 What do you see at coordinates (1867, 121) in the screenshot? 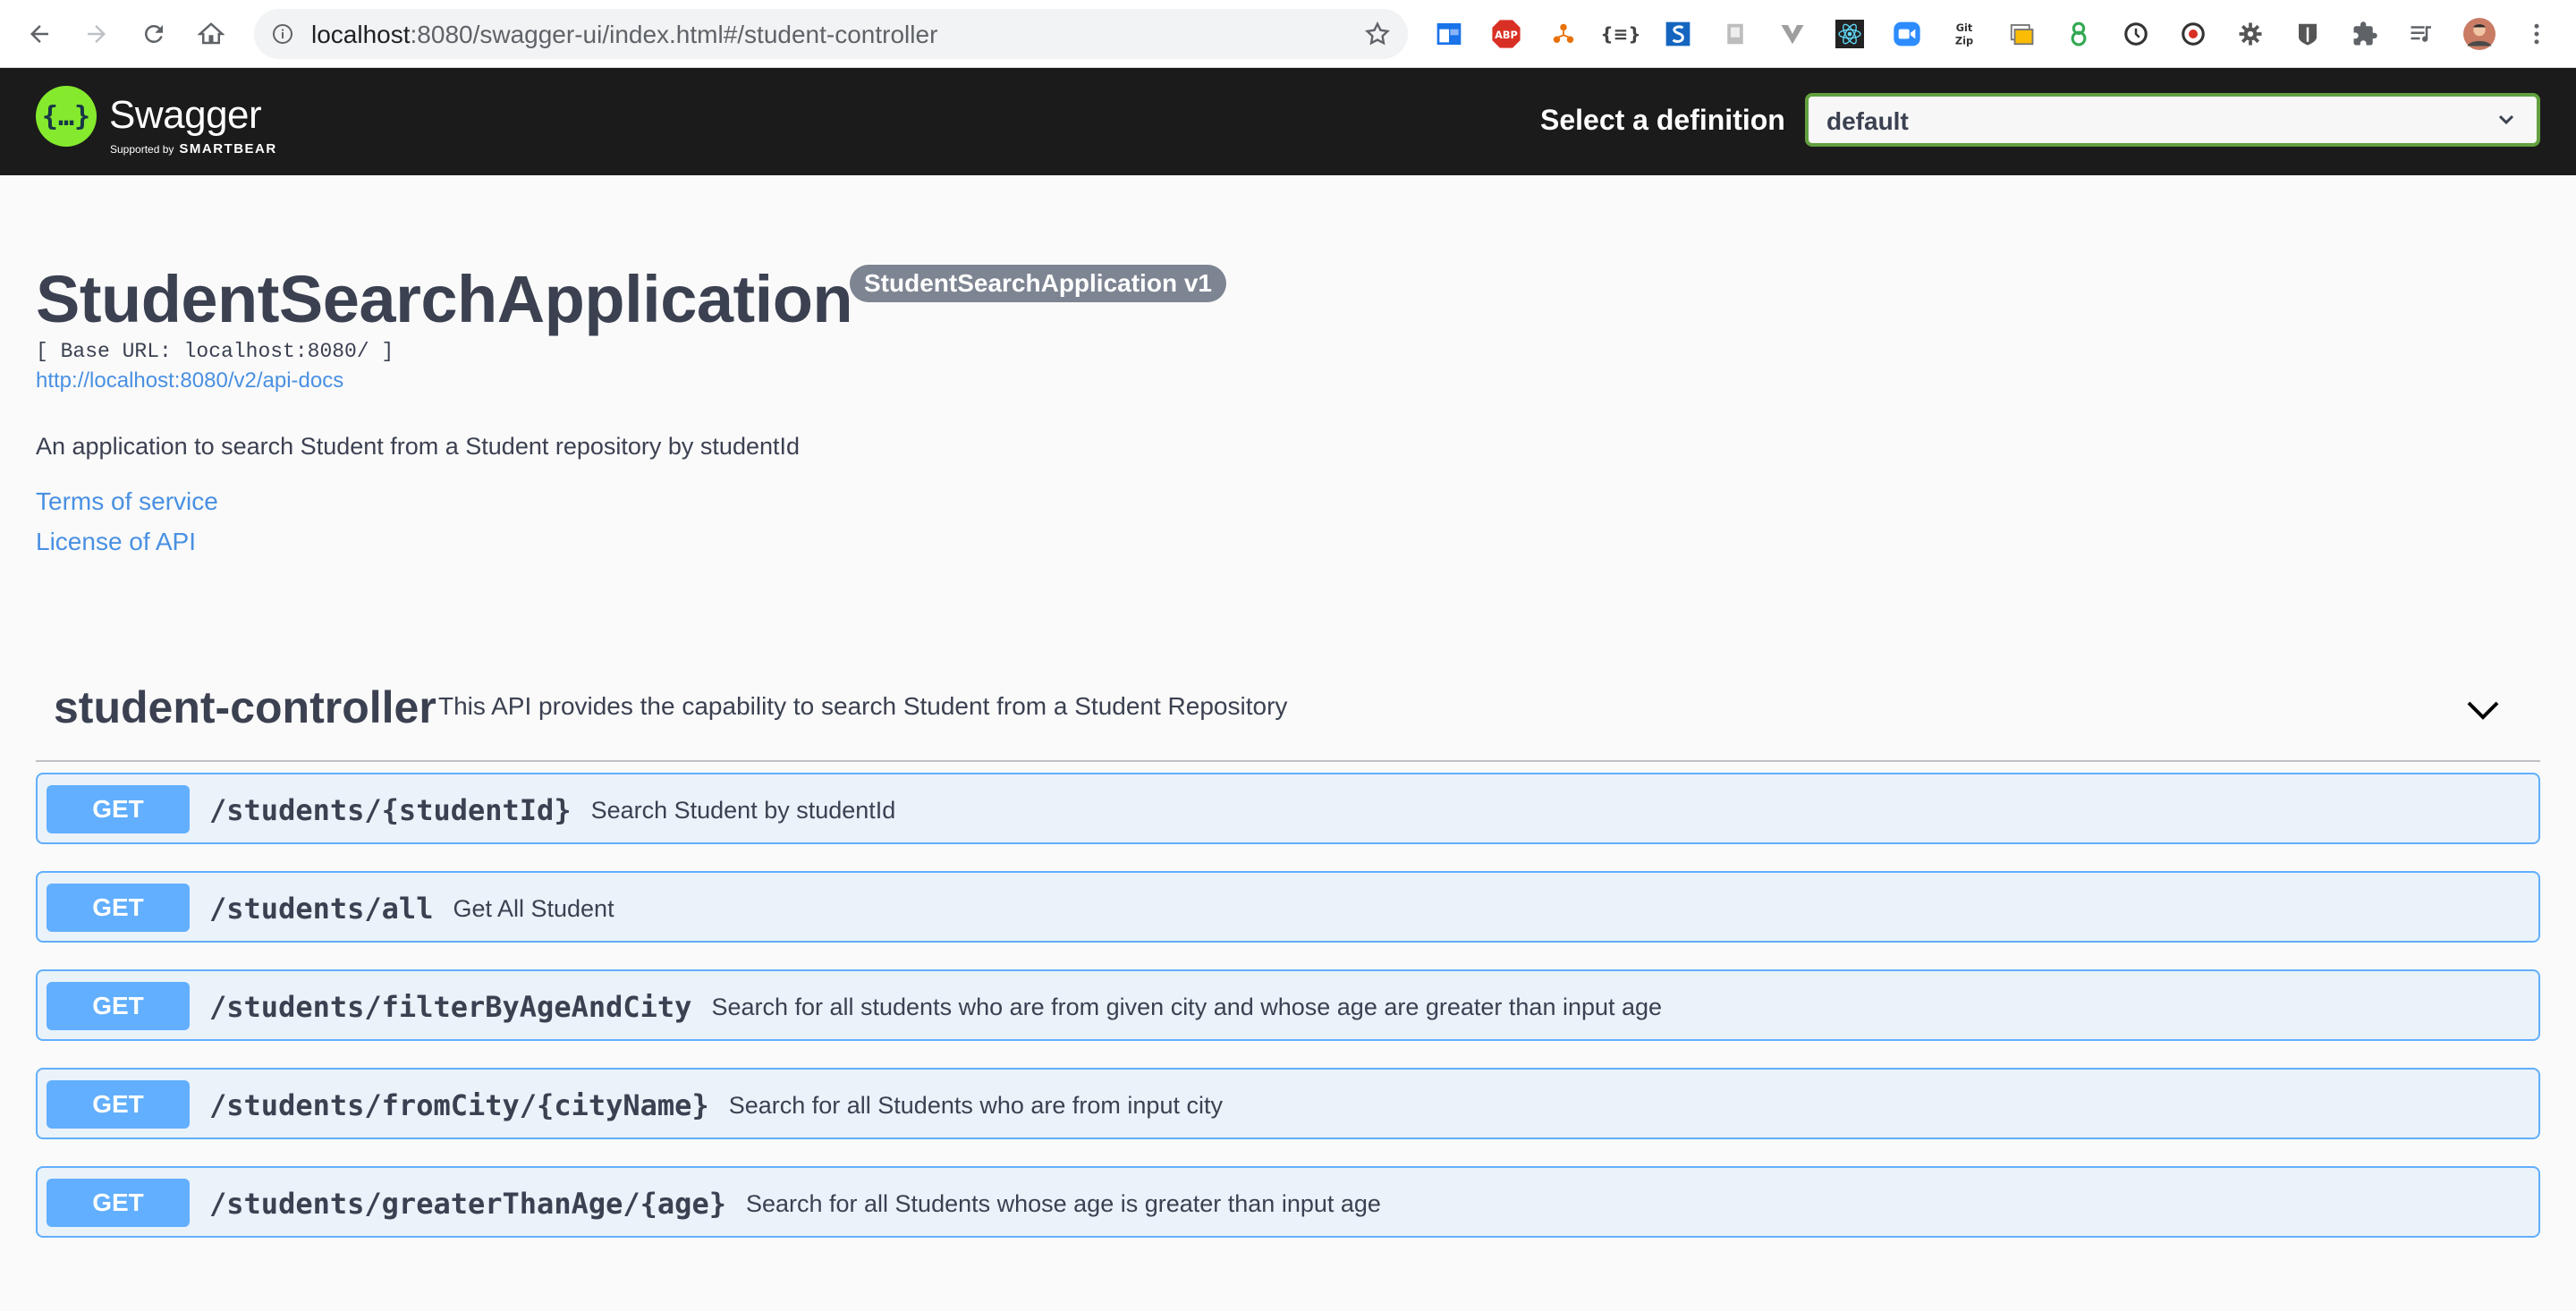
I see `definition-value: default` at bounding box center [1867, 121].